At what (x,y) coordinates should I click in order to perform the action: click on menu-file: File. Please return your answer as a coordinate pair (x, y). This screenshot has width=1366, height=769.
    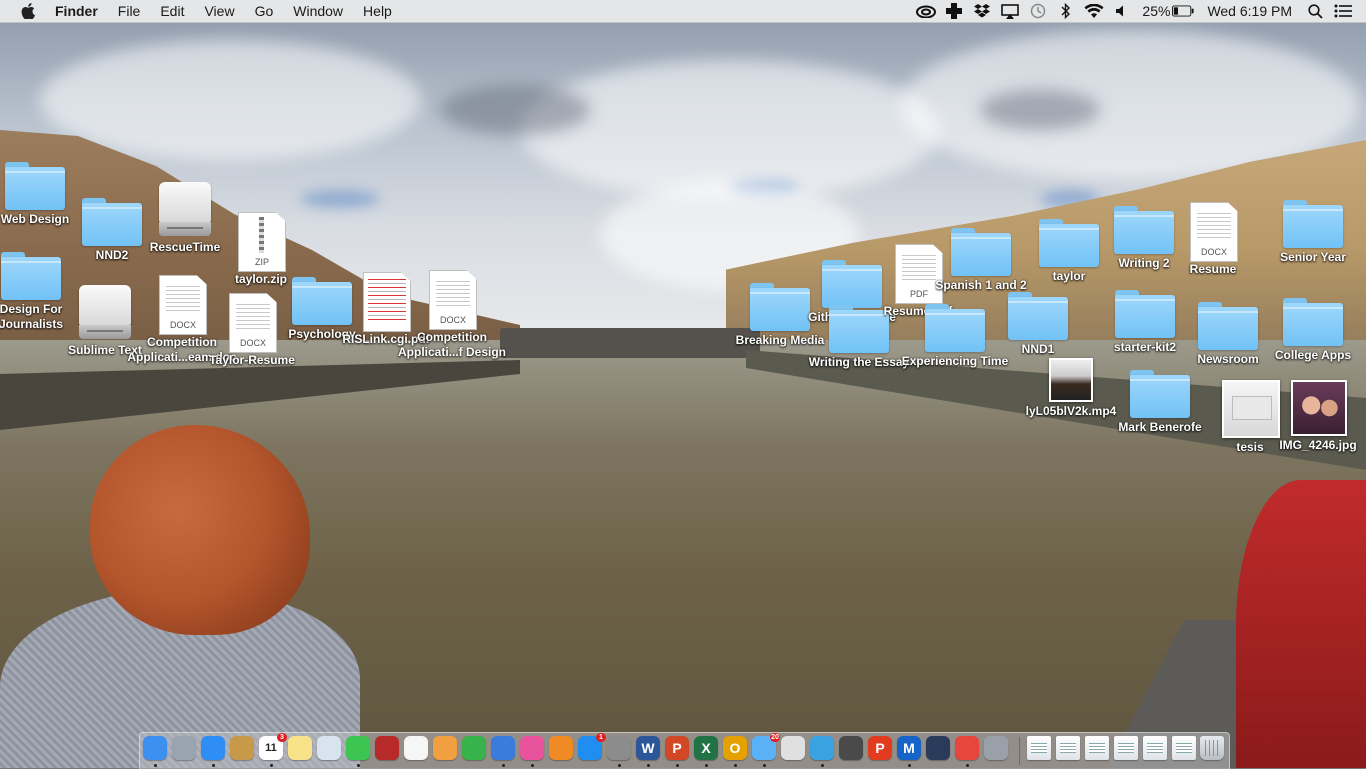
    Looking at the image, I should click on (129, 11).